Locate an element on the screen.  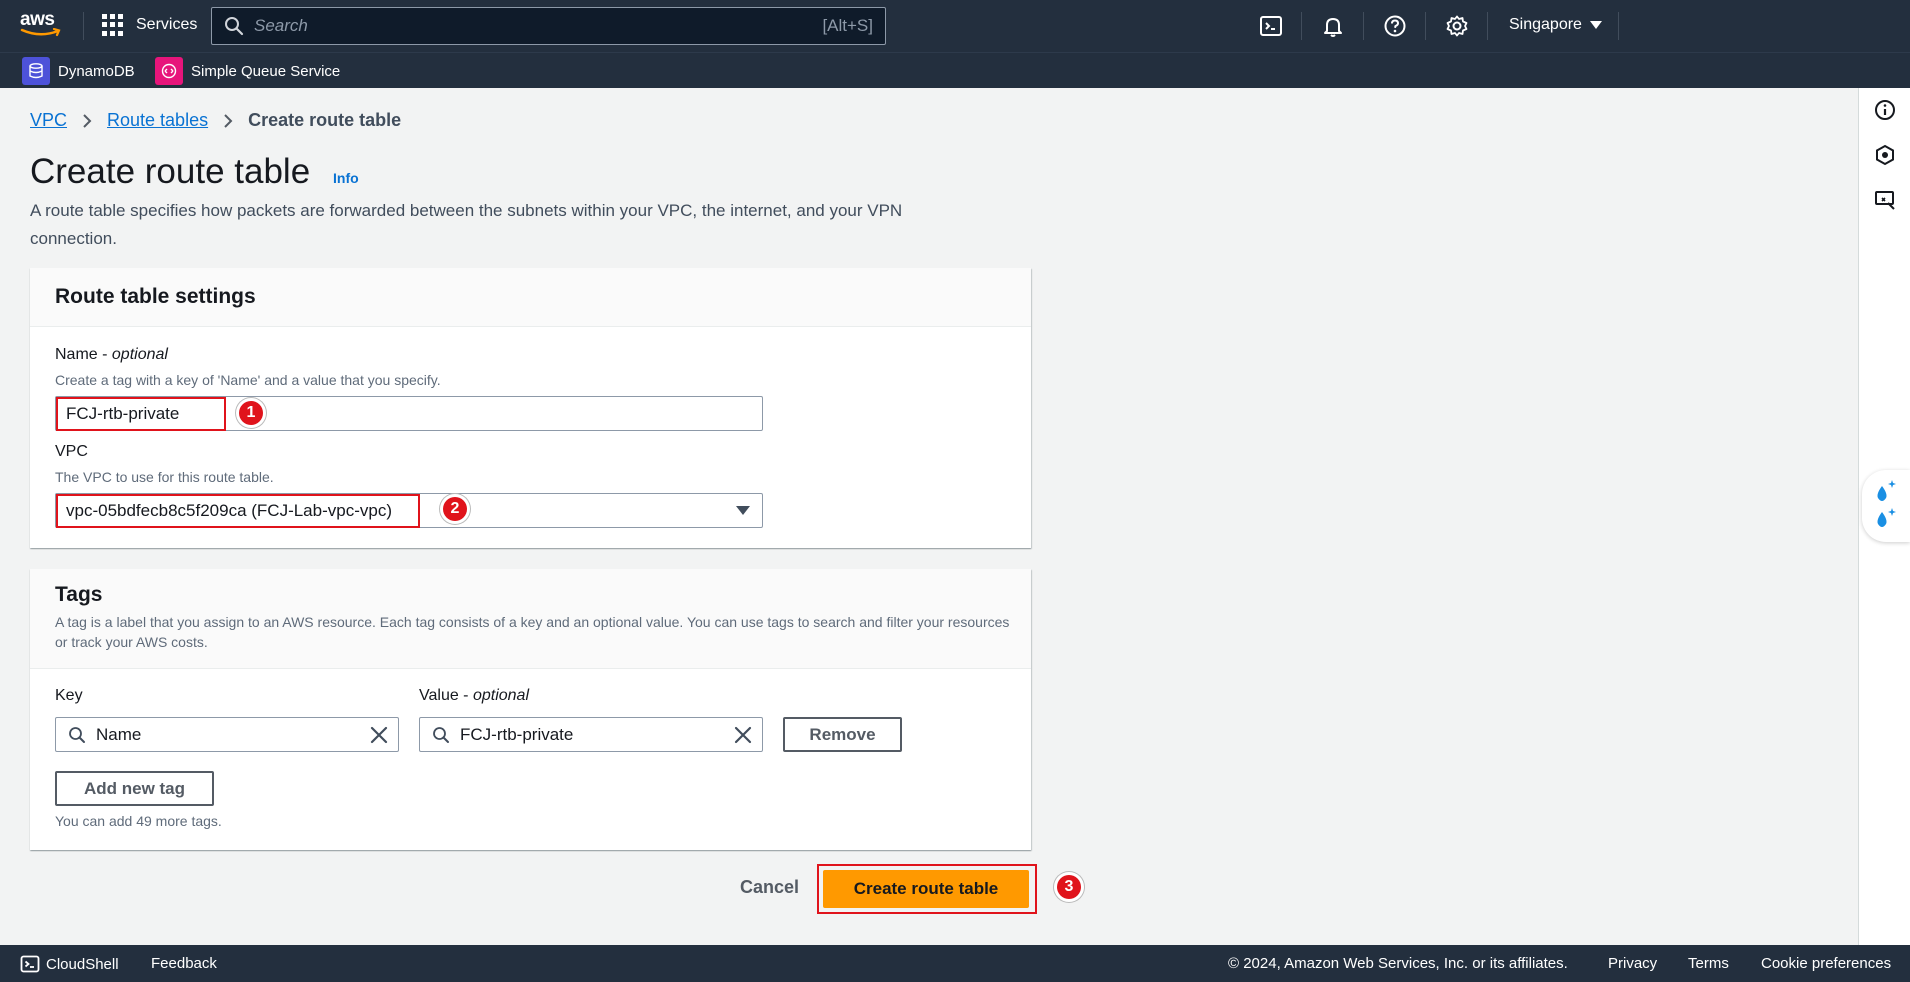
step-marker-1: 1 is located at coordinates (251, 413).